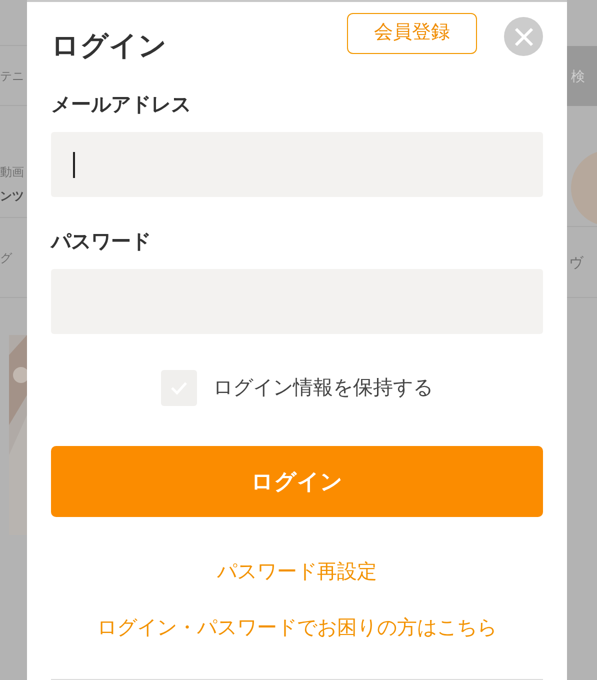  I want to click on login-button: ログイン, so click(297, 481).